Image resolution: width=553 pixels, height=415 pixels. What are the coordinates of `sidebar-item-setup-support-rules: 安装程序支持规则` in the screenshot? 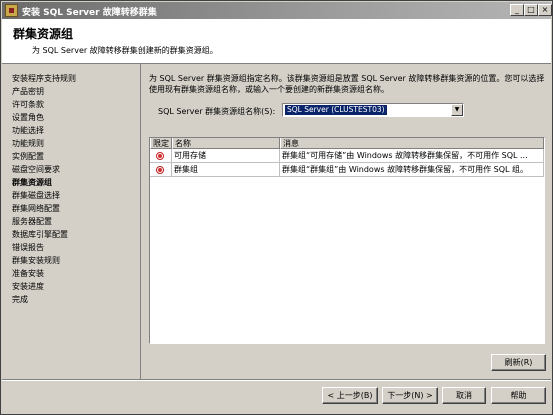 It's located at (44, 78).